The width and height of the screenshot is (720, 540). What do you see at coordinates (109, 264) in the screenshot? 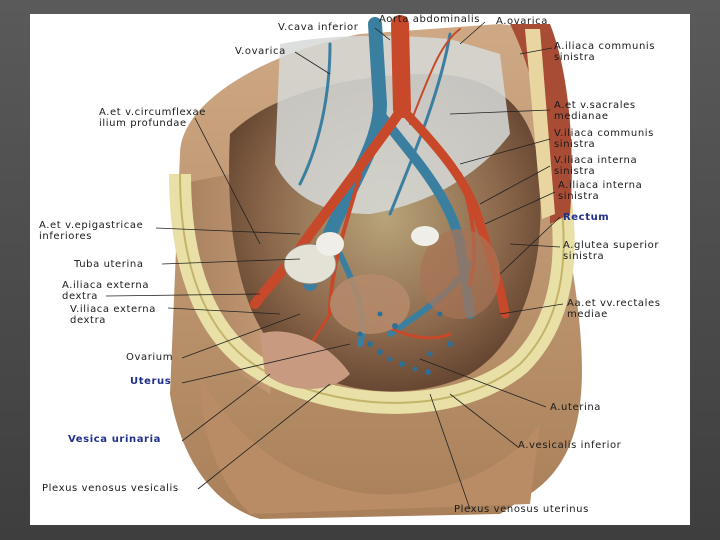
I see `label-tuba-uterina: Tuba uterina` at bounding box center [109, 264].